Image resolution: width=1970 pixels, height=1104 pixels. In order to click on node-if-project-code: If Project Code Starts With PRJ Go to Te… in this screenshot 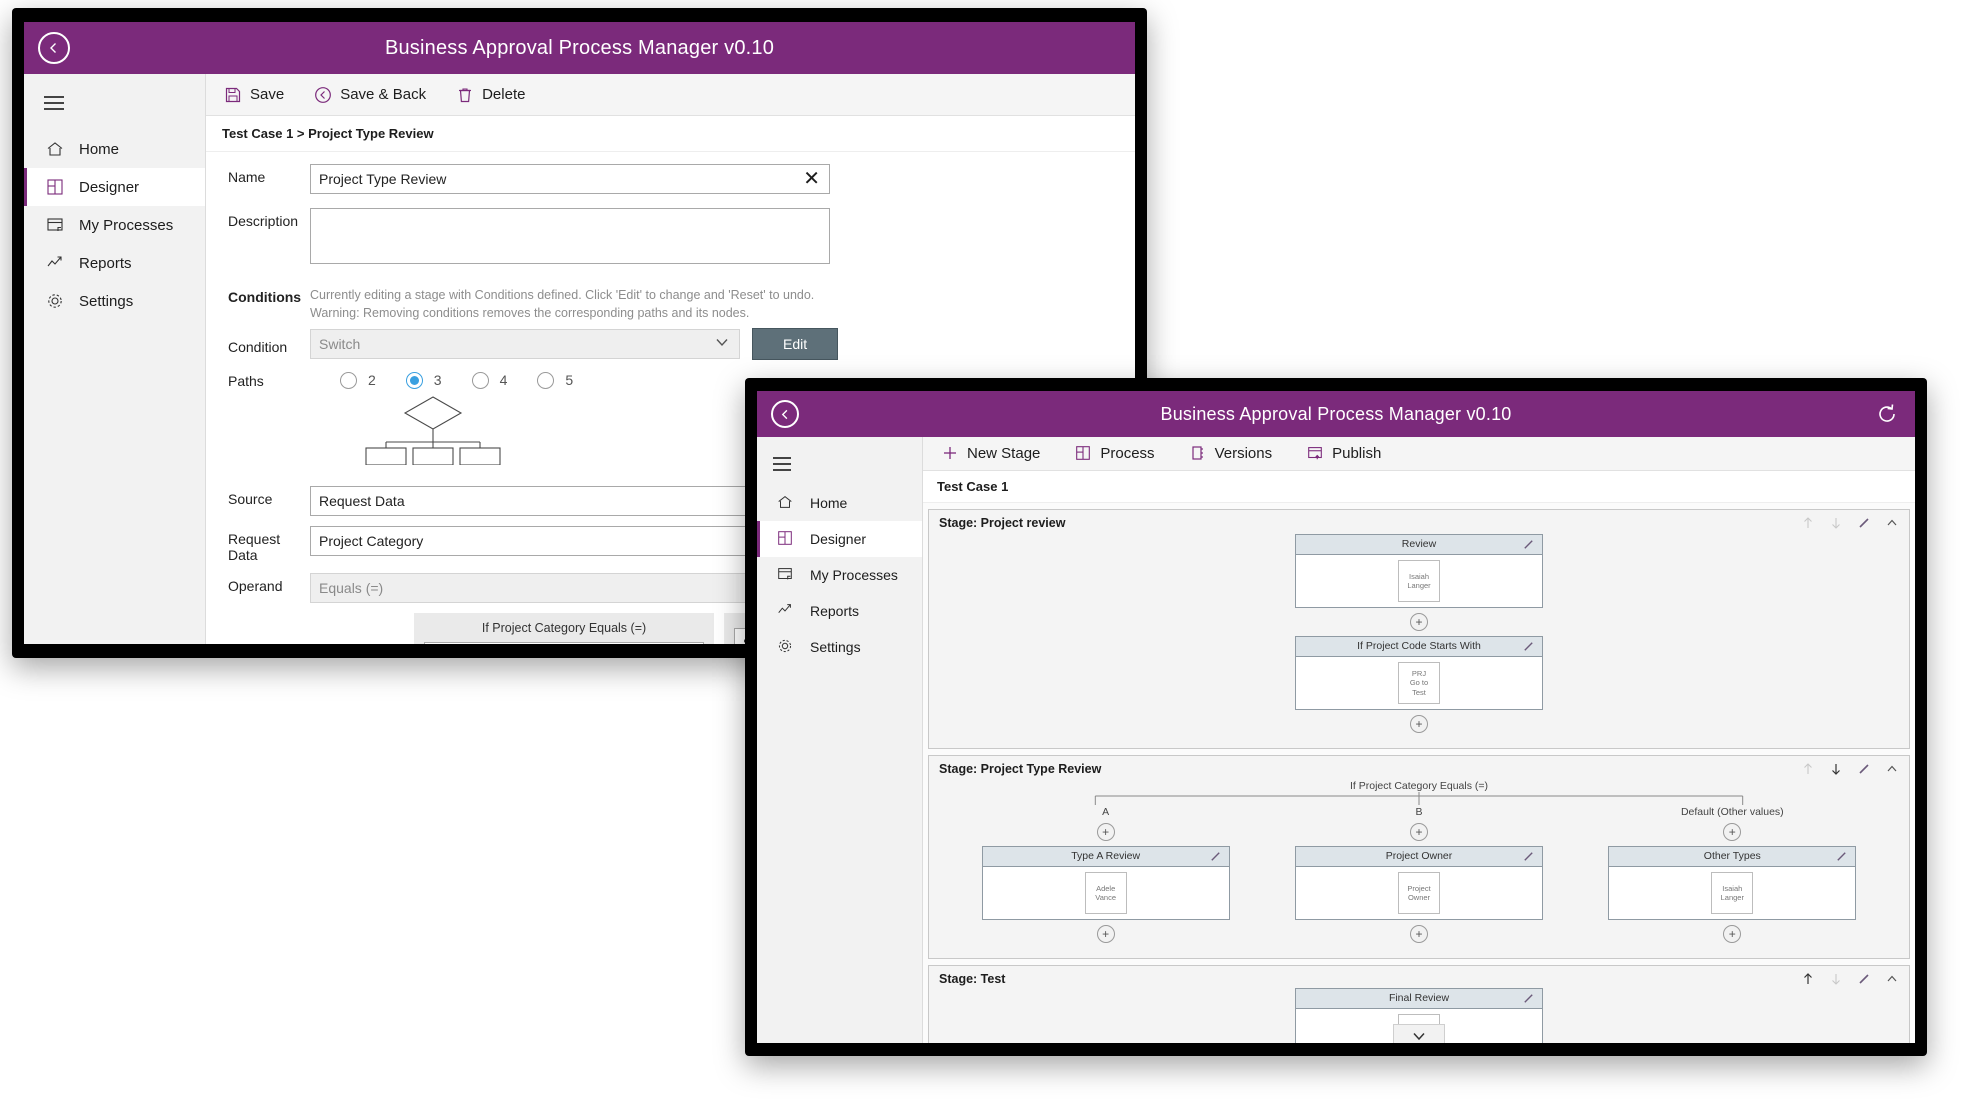, I will do `click(1419, 672)`.